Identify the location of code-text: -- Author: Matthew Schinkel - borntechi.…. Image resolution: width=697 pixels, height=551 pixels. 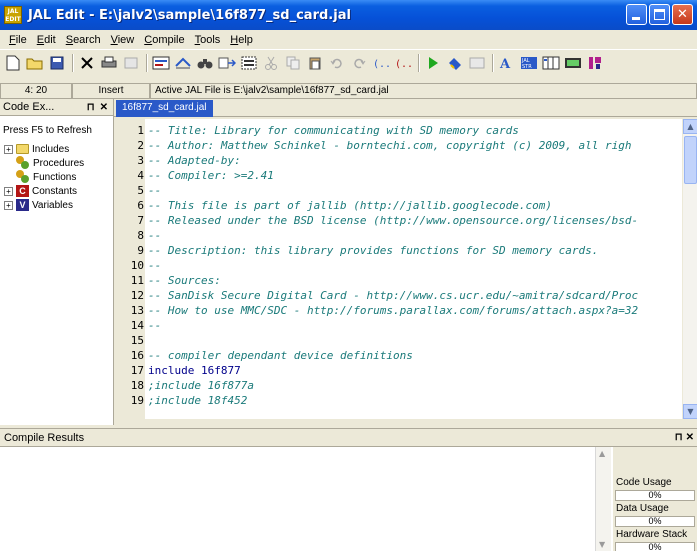
(390, 145).